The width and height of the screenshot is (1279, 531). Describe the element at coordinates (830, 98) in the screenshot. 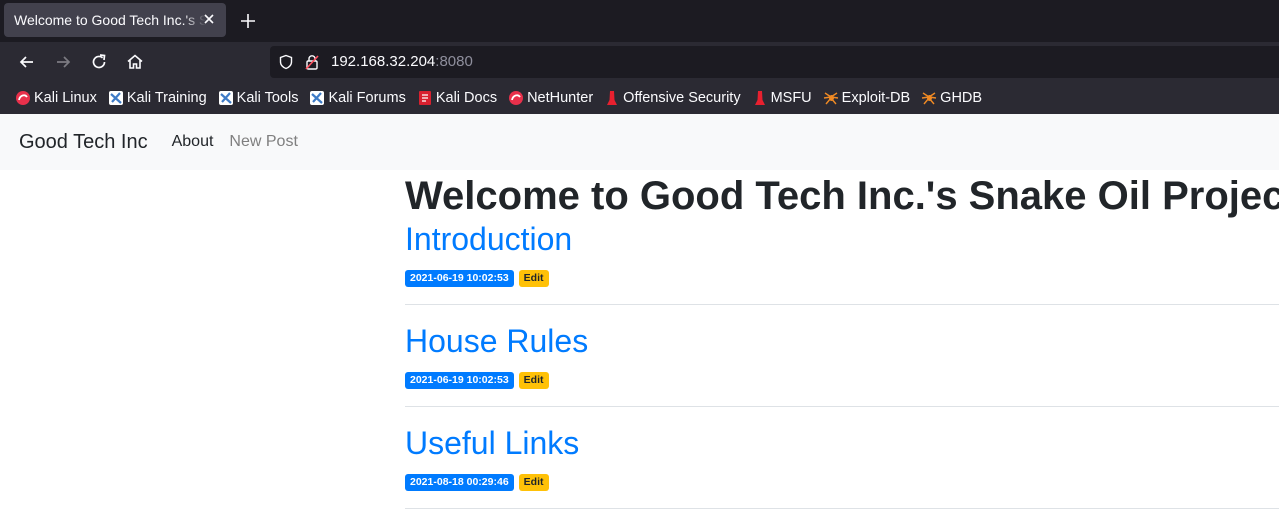

I see `exploit-db-icon` at that location.